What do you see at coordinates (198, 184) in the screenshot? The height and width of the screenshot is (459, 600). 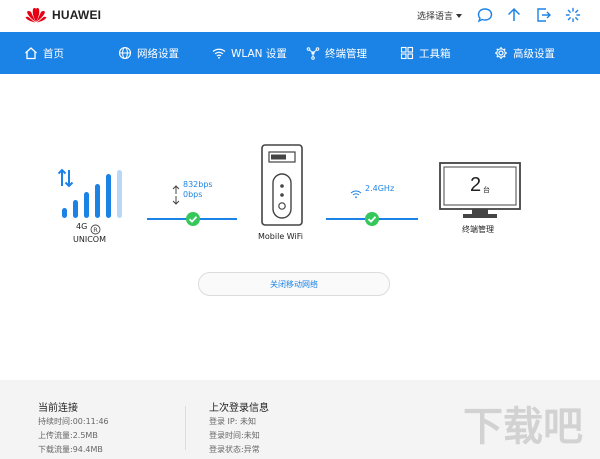 I see `upload-speed: 832bps` at bounding box center [198, 184].